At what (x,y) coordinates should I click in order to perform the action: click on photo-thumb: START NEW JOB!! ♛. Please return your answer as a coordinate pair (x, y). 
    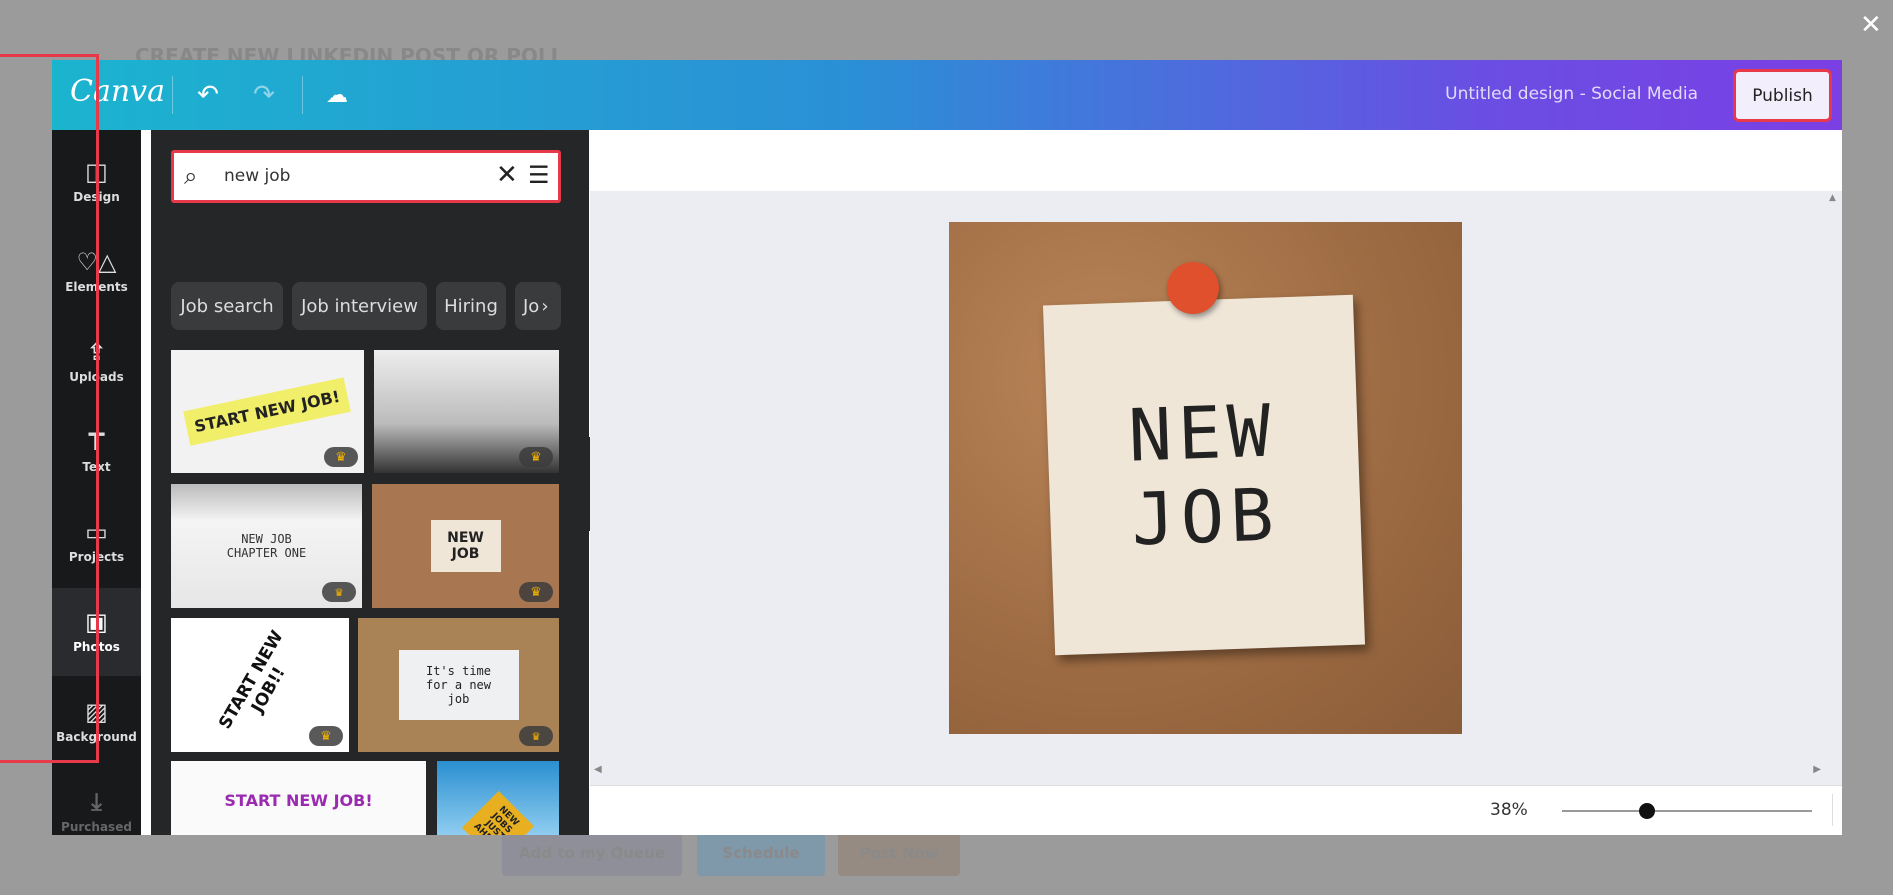
    Looking at the image, I should click on (260, 685).